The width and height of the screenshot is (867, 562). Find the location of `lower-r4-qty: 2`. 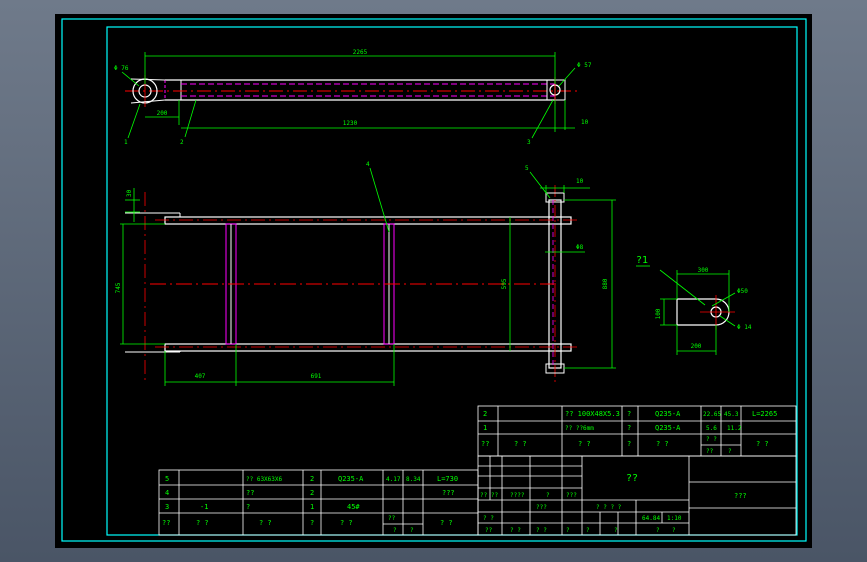

lower-r4-qty: 2 is located at coordinates (312, 493).